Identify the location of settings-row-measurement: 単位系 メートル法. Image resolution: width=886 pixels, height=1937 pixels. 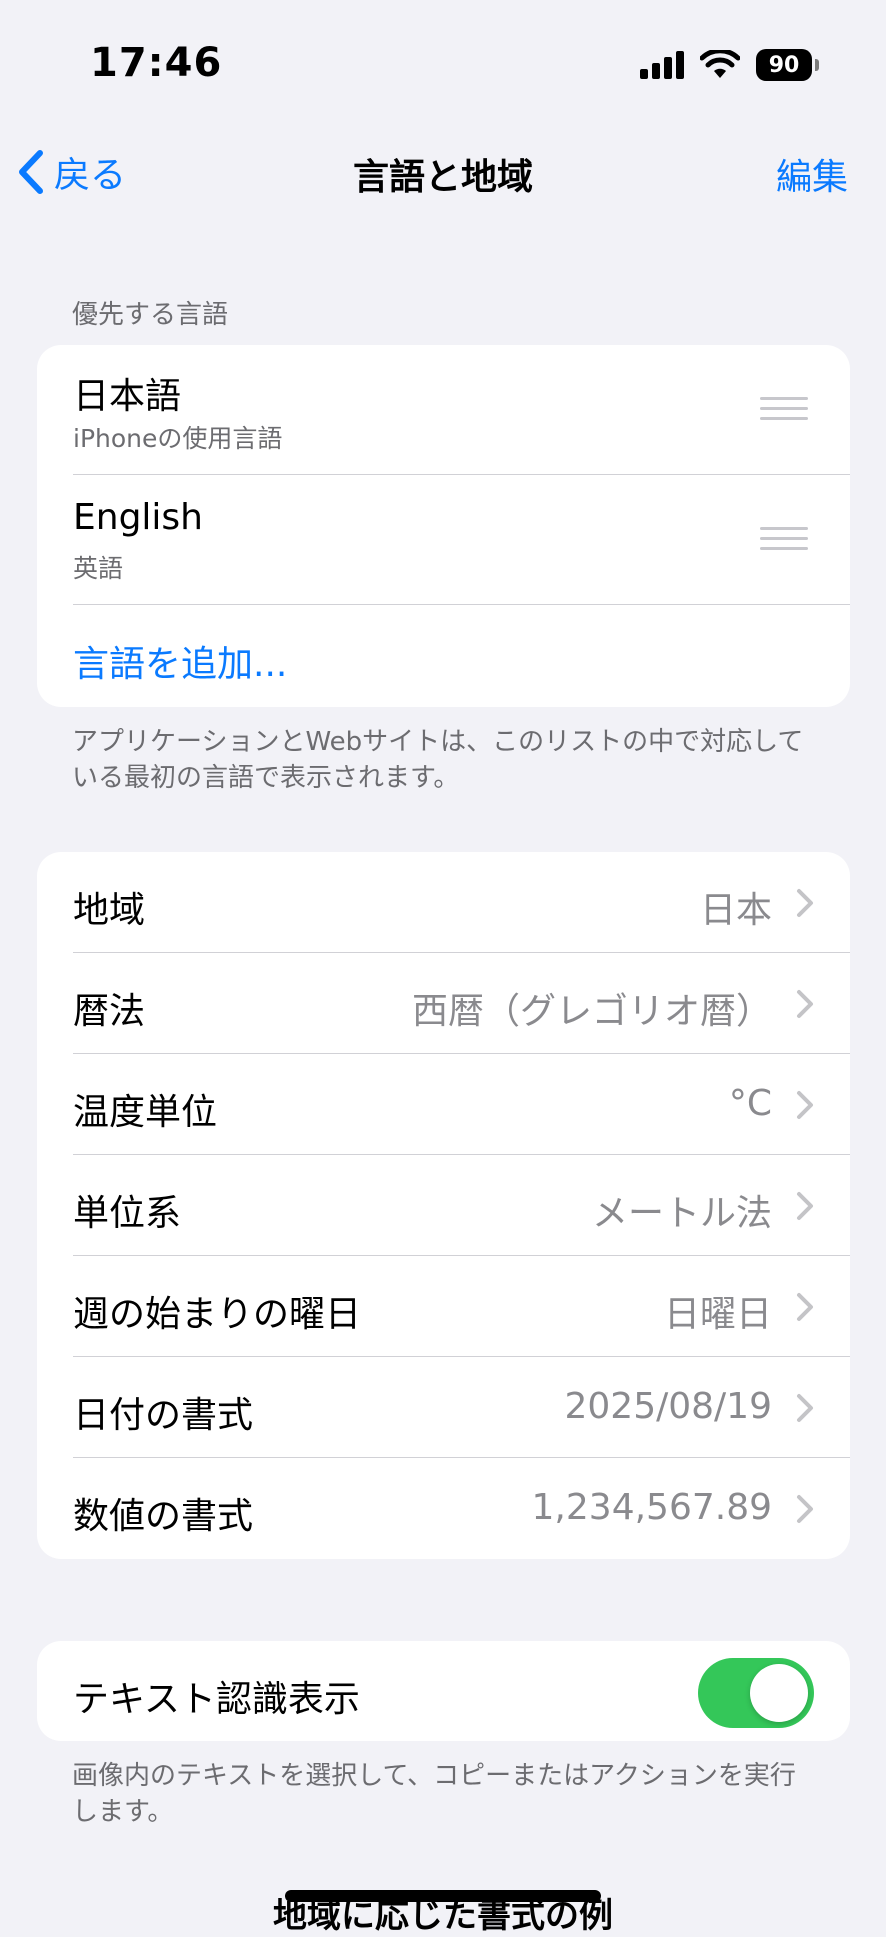
(443, 1205).